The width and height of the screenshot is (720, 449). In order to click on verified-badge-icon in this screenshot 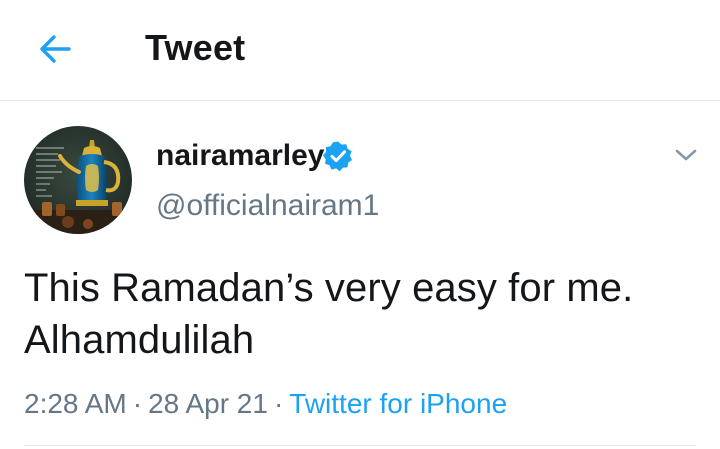, I will do `click(337, 156)`.